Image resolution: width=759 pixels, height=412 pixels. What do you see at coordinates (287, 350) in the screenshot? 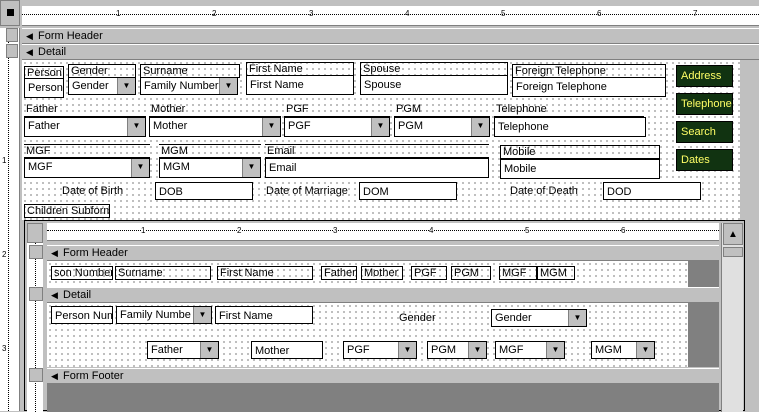
I see `subform-mother-field: Mother` at bounding box center [287, 350].